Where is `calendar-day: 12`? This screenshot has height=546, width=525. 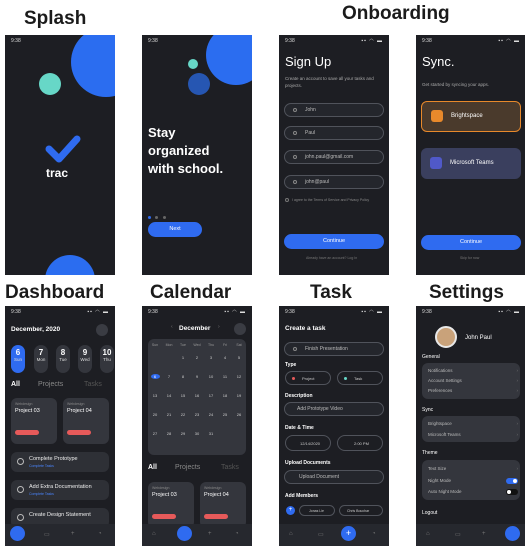 calendar-day: 12 is located at coordinates (239, 376).